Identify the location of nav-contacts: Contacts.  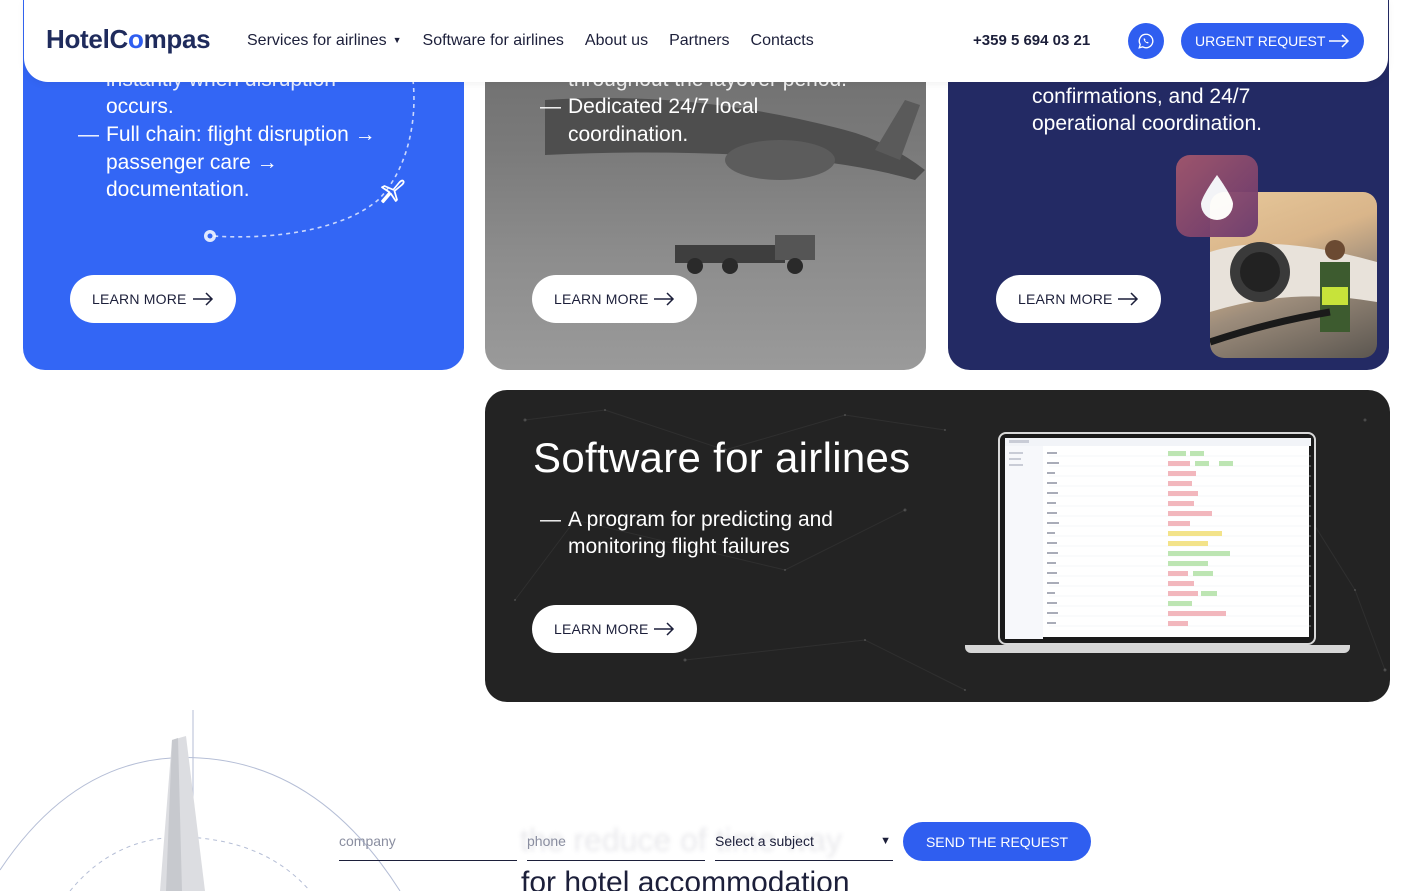
(782, 41).